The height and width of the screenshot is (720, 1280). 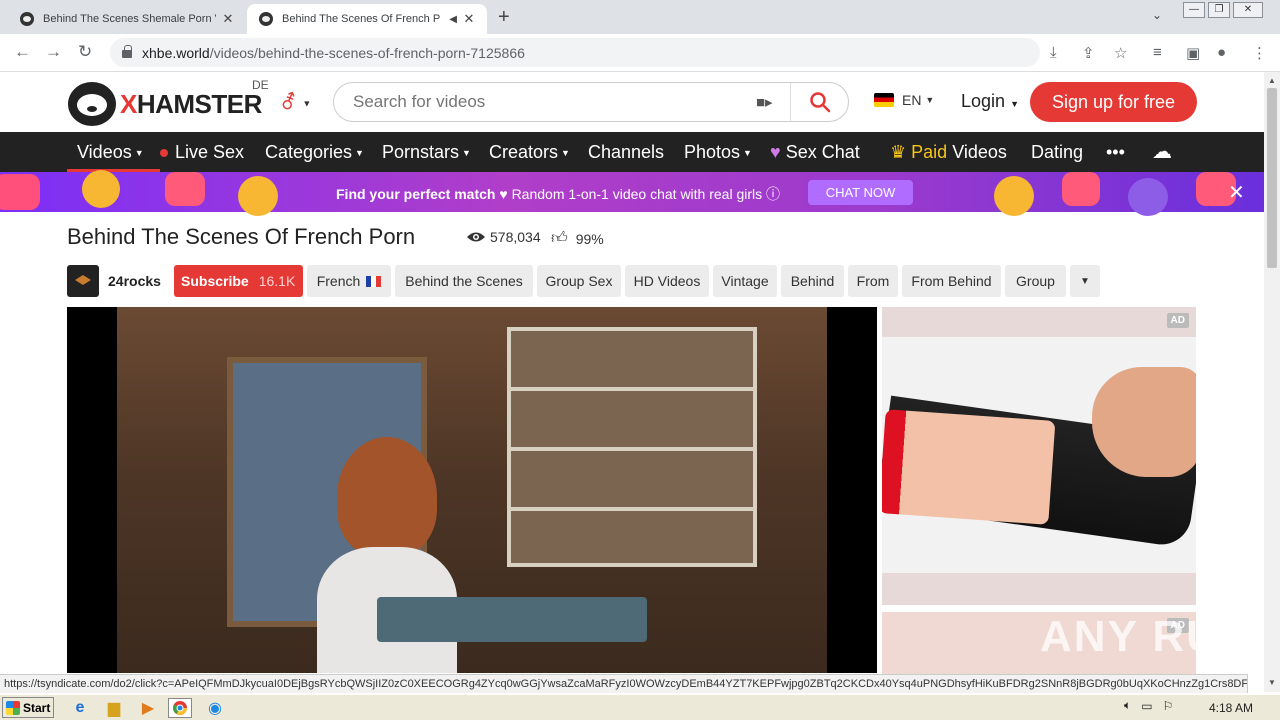 What do you see at coordinates (1085, 281) in the screenshot?
I see `expand-tags-chevron-icon: ▼` at bounding box center [1085, 281].